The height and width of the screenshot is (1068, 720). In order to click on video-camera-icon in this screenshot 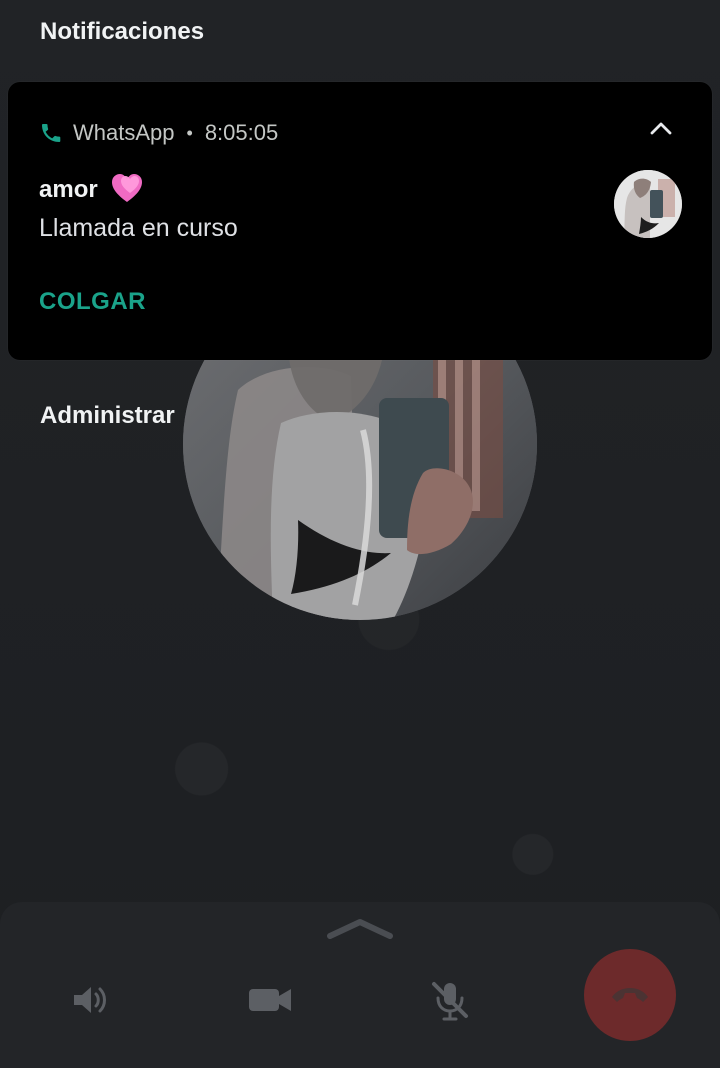, I will do `click(270, 1000)`.